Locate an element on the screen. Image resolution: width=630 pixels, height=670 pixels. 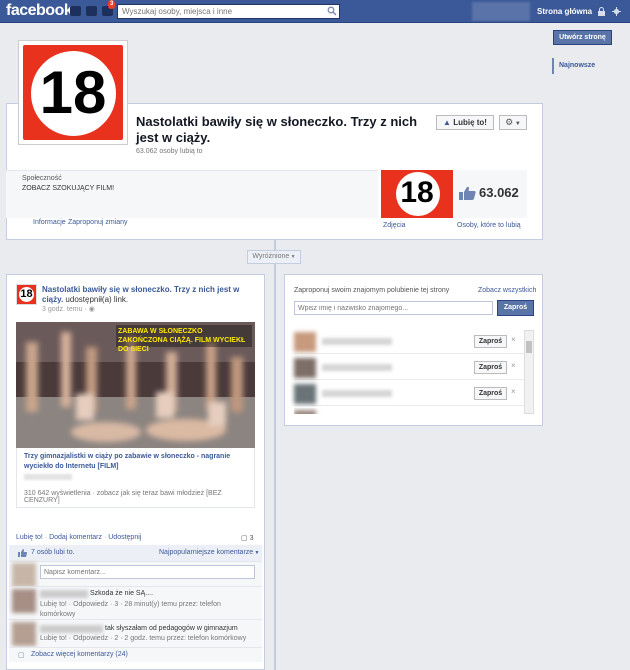
friend-requests-icon is located at coordinates (75, 11).